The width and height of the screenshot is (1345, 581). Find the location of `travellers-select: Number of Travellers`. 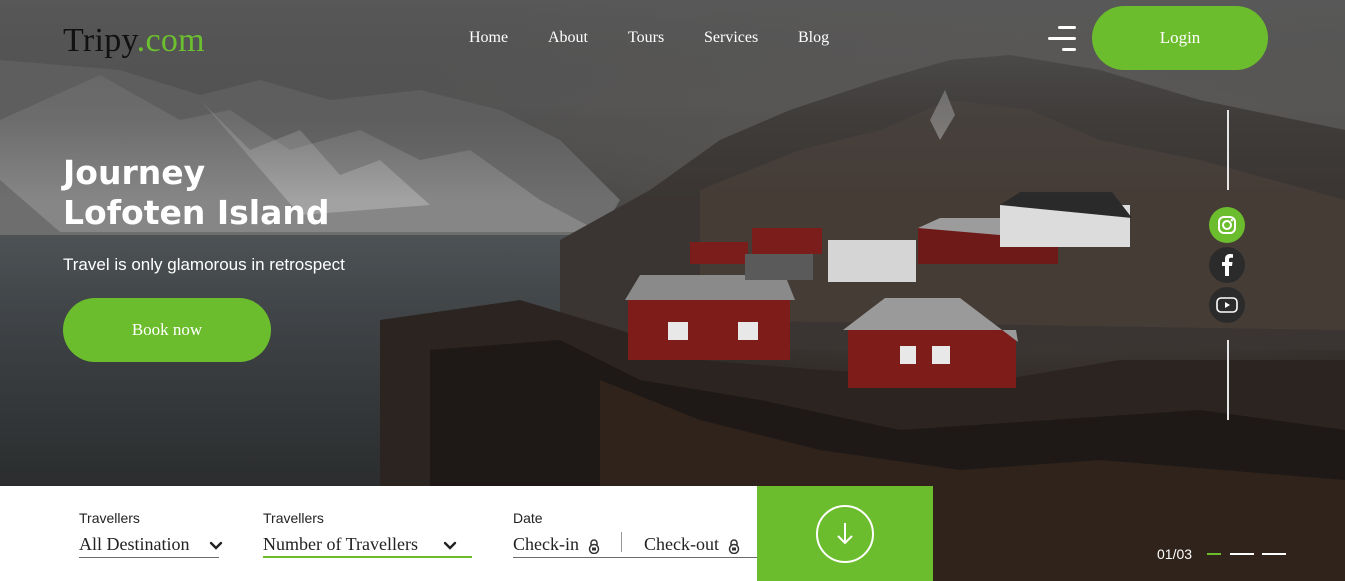

travellers-select: Number of Travellers is located at coordinates (340, 544).